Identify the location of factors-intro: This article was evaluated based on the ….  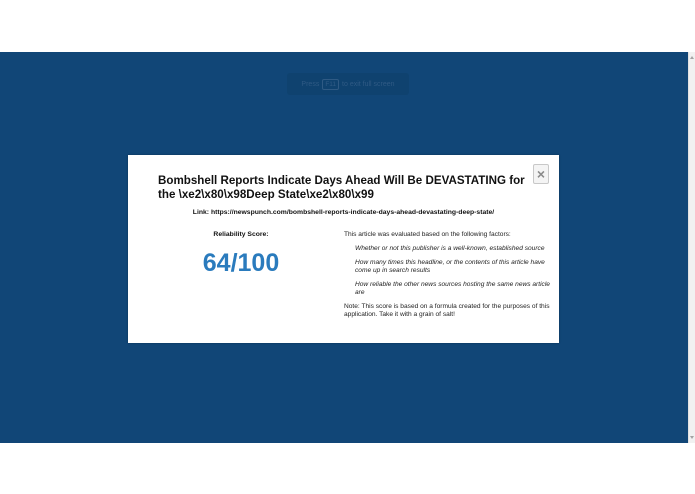
(427, 234).